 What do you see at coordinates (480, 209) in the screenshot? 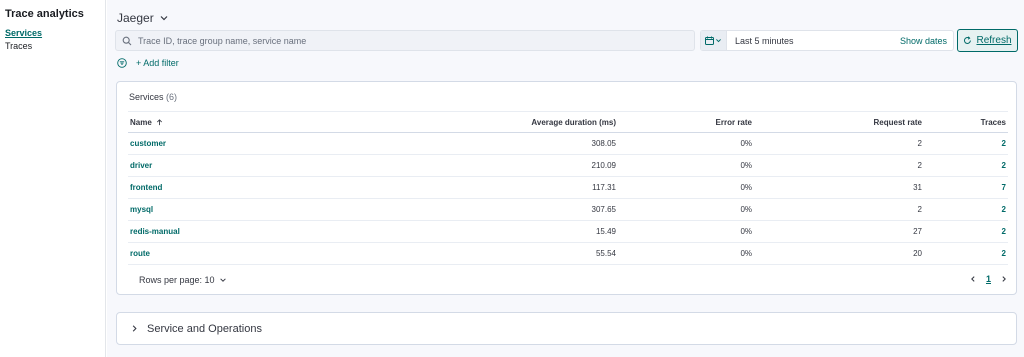
I see `avg-duration-cell: 307.65` at bounding box center [480, 209].